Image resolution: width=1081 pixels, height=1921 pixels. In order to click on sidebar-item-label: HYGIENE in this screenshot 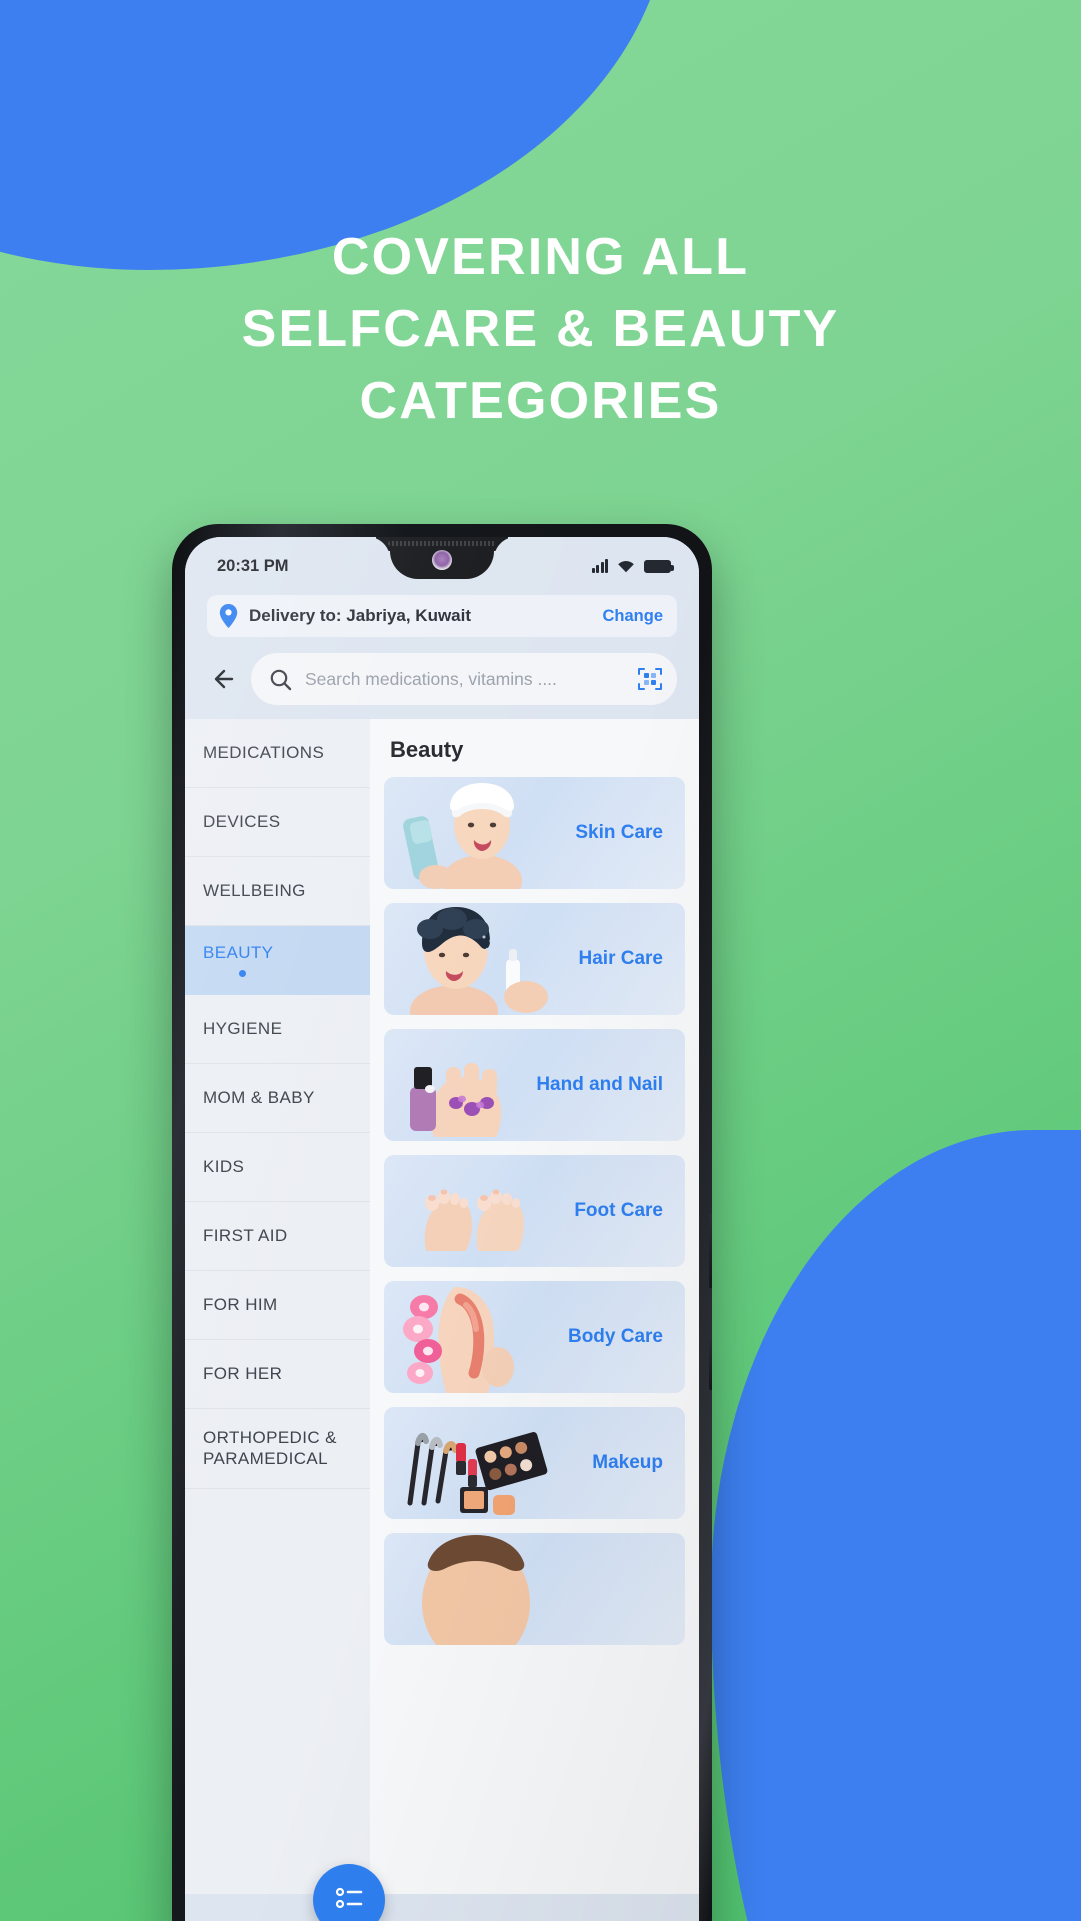, I will do `click(243, 1028)`.